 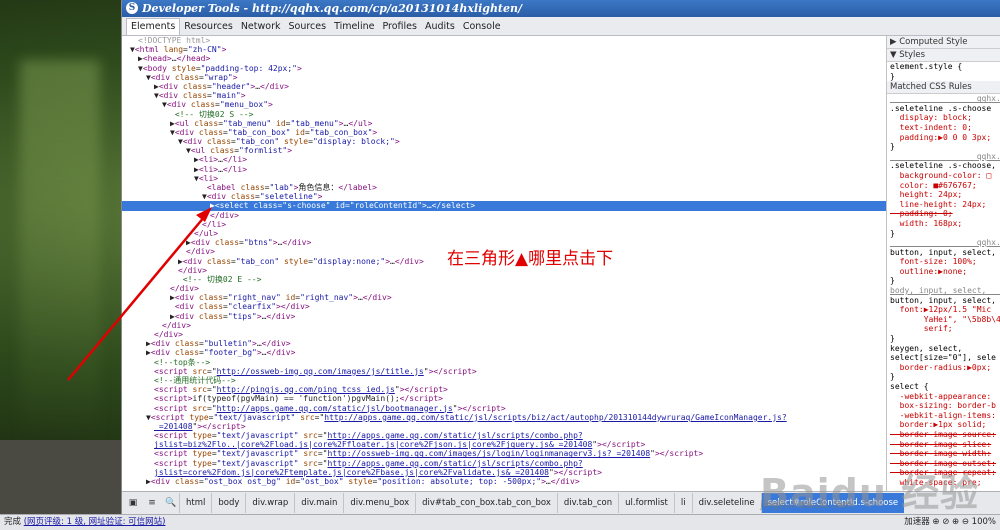 What do you see at coordinates (806, 505) in the screenshot?
I see `watermark-url: jingyan.baidu.com` at bounding box center [806, 505].